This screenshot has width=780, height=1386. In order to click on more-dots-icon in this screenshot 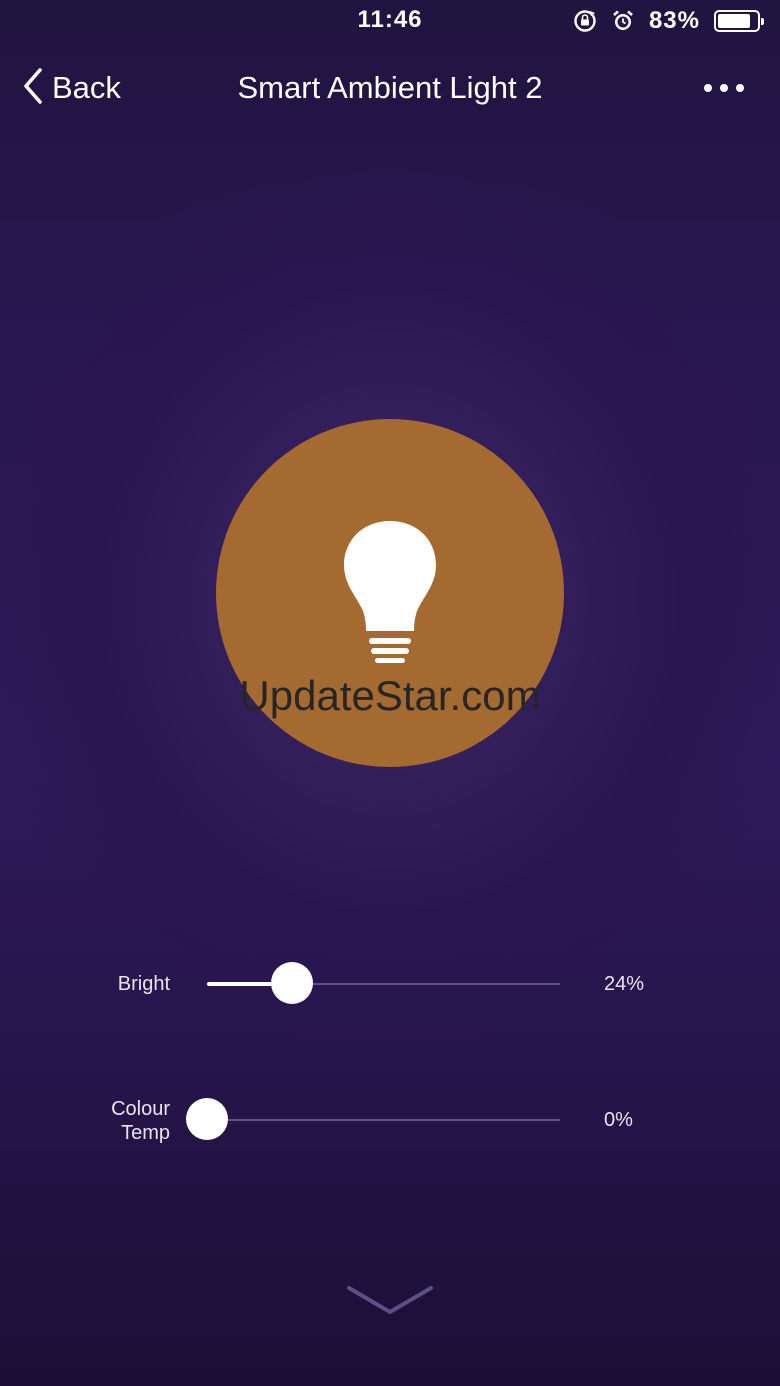, I will do `click(724, 88)`.